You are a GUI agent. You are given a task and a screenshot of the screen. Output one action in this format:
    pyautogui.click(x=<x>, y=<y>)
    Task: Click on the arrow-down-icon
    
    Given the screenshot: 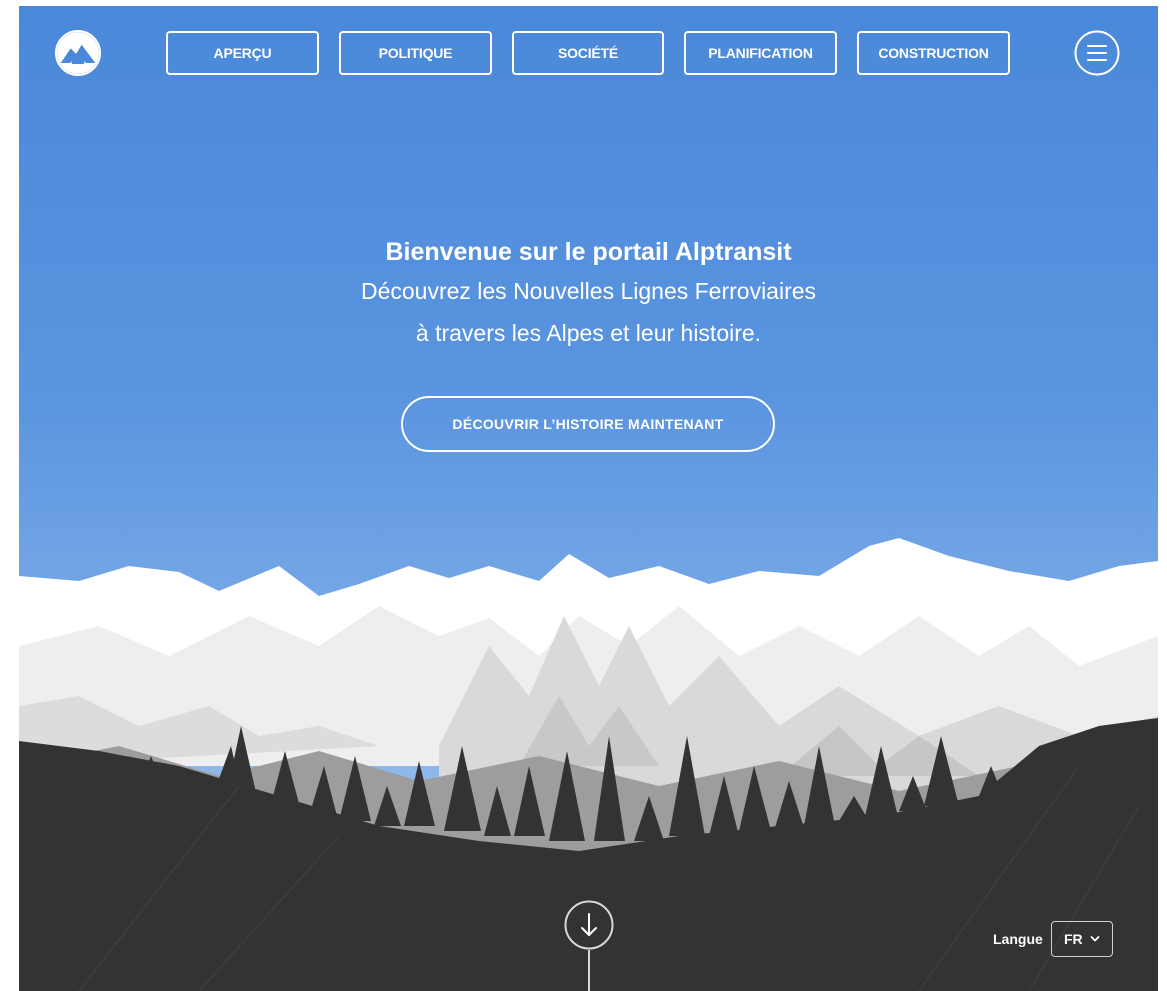 What is the action you would take?
    pyautogui.click(x=589, y=925)
    